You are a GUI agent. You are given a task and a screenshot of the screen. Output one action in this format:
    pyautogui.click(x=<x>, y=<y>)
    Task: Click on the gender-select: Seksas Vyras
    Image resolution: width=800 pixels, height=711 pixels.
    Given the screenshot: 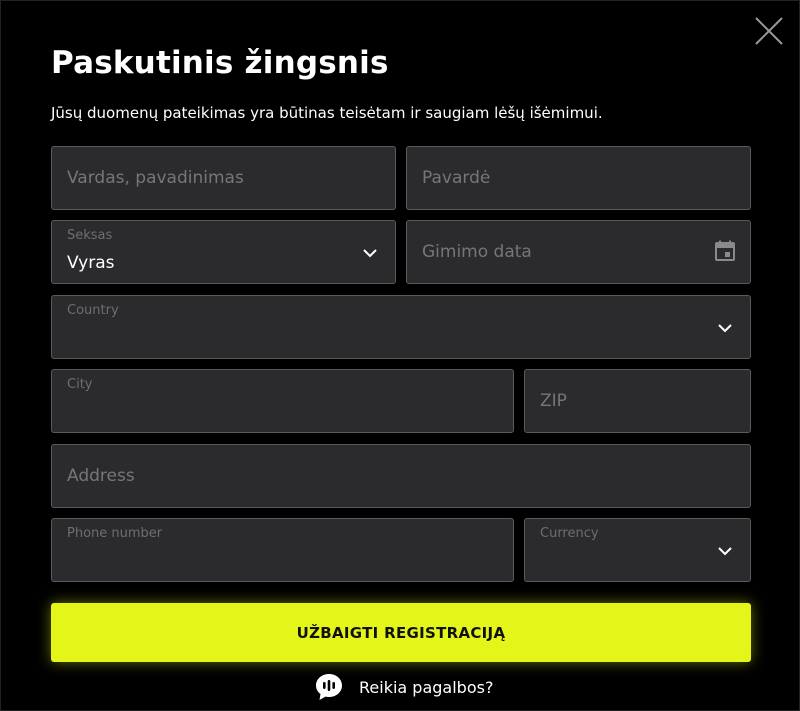 What is the action you would take?
    pyautogui.click(x=223, y=252)
    